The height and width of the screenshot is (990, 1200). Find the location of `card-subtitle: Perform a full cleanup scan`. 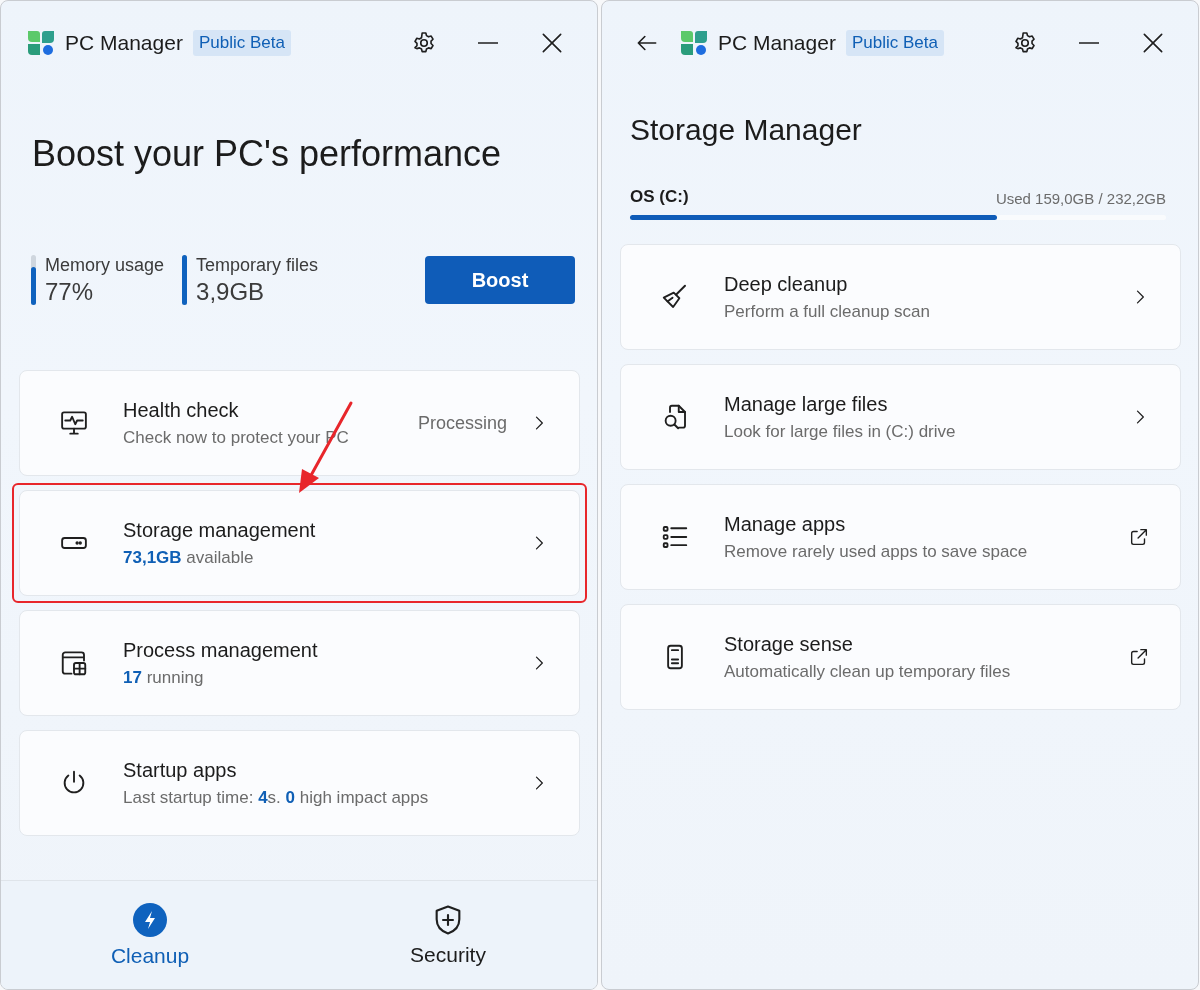

card-subtitle: Perform a full cleanup scan is located at coordinates (827, 311).